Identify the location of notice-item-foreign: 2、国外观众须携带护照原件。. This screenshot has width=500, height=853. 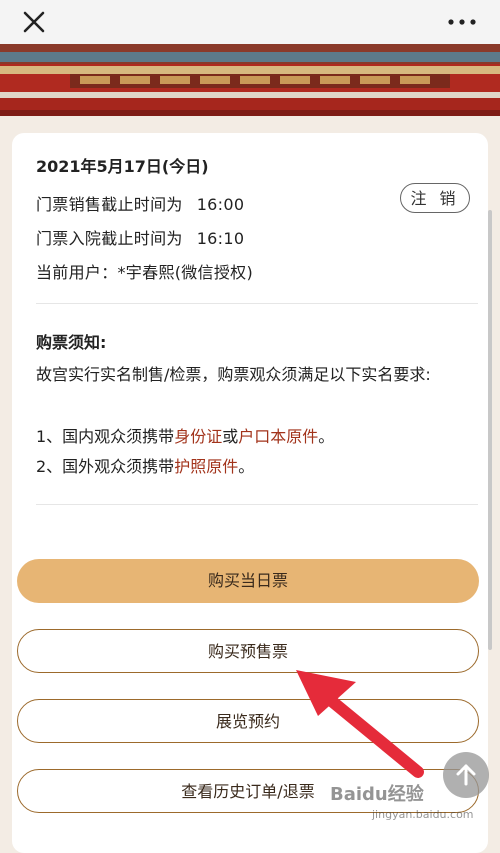
(251, 467).